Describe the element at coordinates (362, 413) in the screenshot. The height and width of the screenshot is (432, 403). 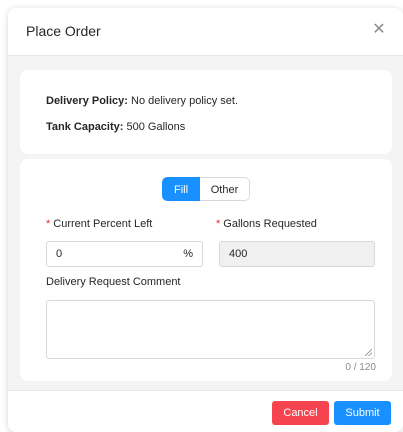
I see `submit-button: Submit` at that location.